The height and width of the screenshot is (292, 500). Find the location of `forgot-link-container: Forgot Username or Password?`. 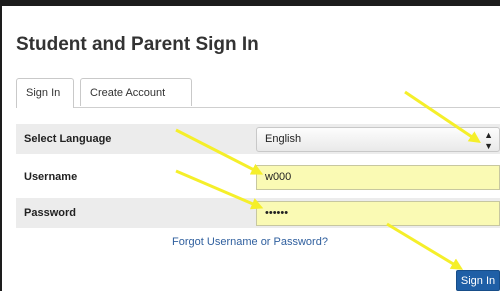

forgot-link-container: Forgot Username or Password? is located at coordinates (250, 242).